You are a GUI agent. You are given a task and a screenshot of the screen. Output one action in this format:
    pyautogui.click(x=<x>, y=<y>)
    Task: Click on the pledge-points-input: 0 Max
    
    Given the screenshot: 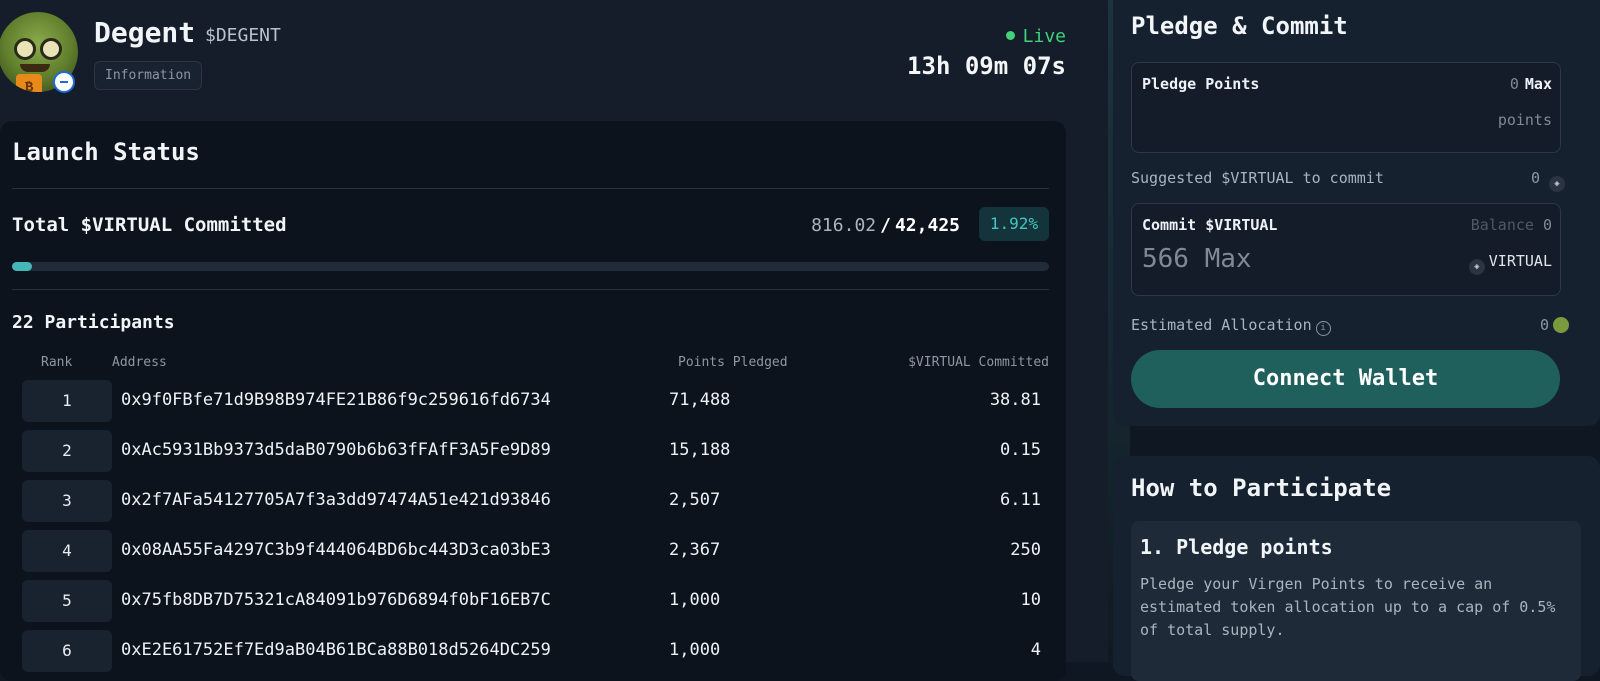 What is the action you would take?
    pyautogui.click(x=1531, y=84)
    